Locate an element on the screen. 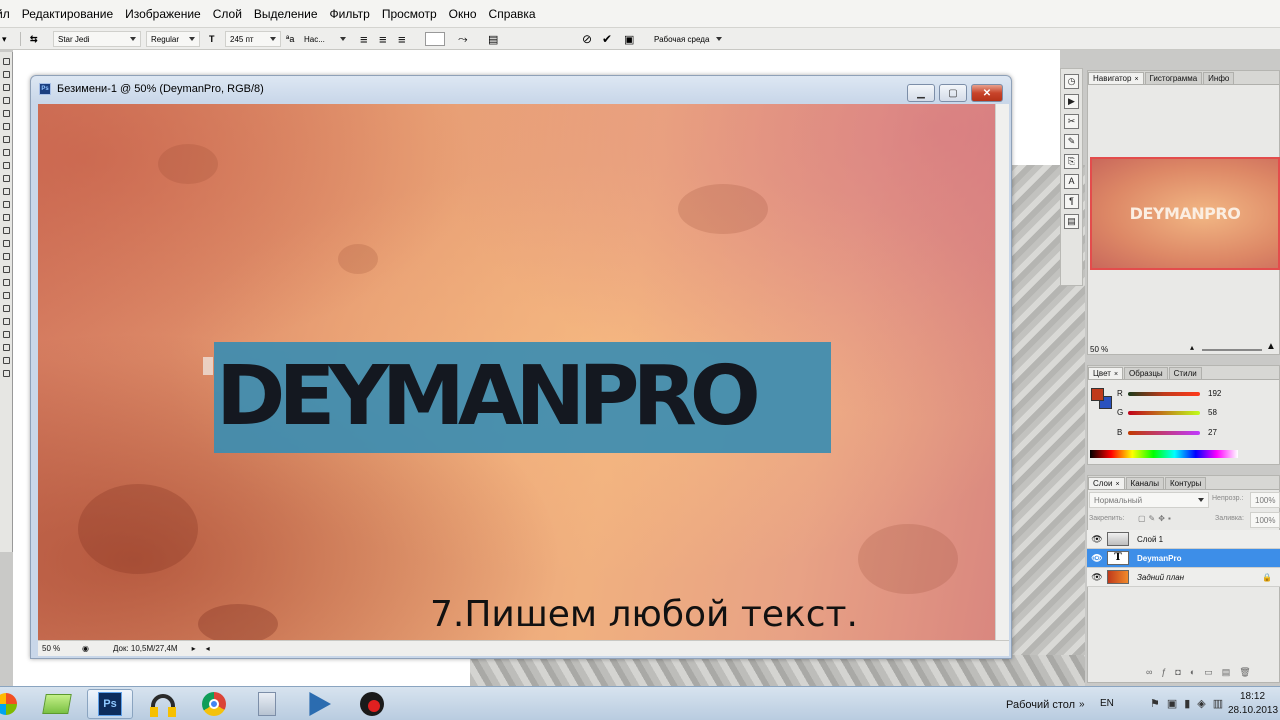  maximize-button: ▢ is located at coordinates (953, 93).